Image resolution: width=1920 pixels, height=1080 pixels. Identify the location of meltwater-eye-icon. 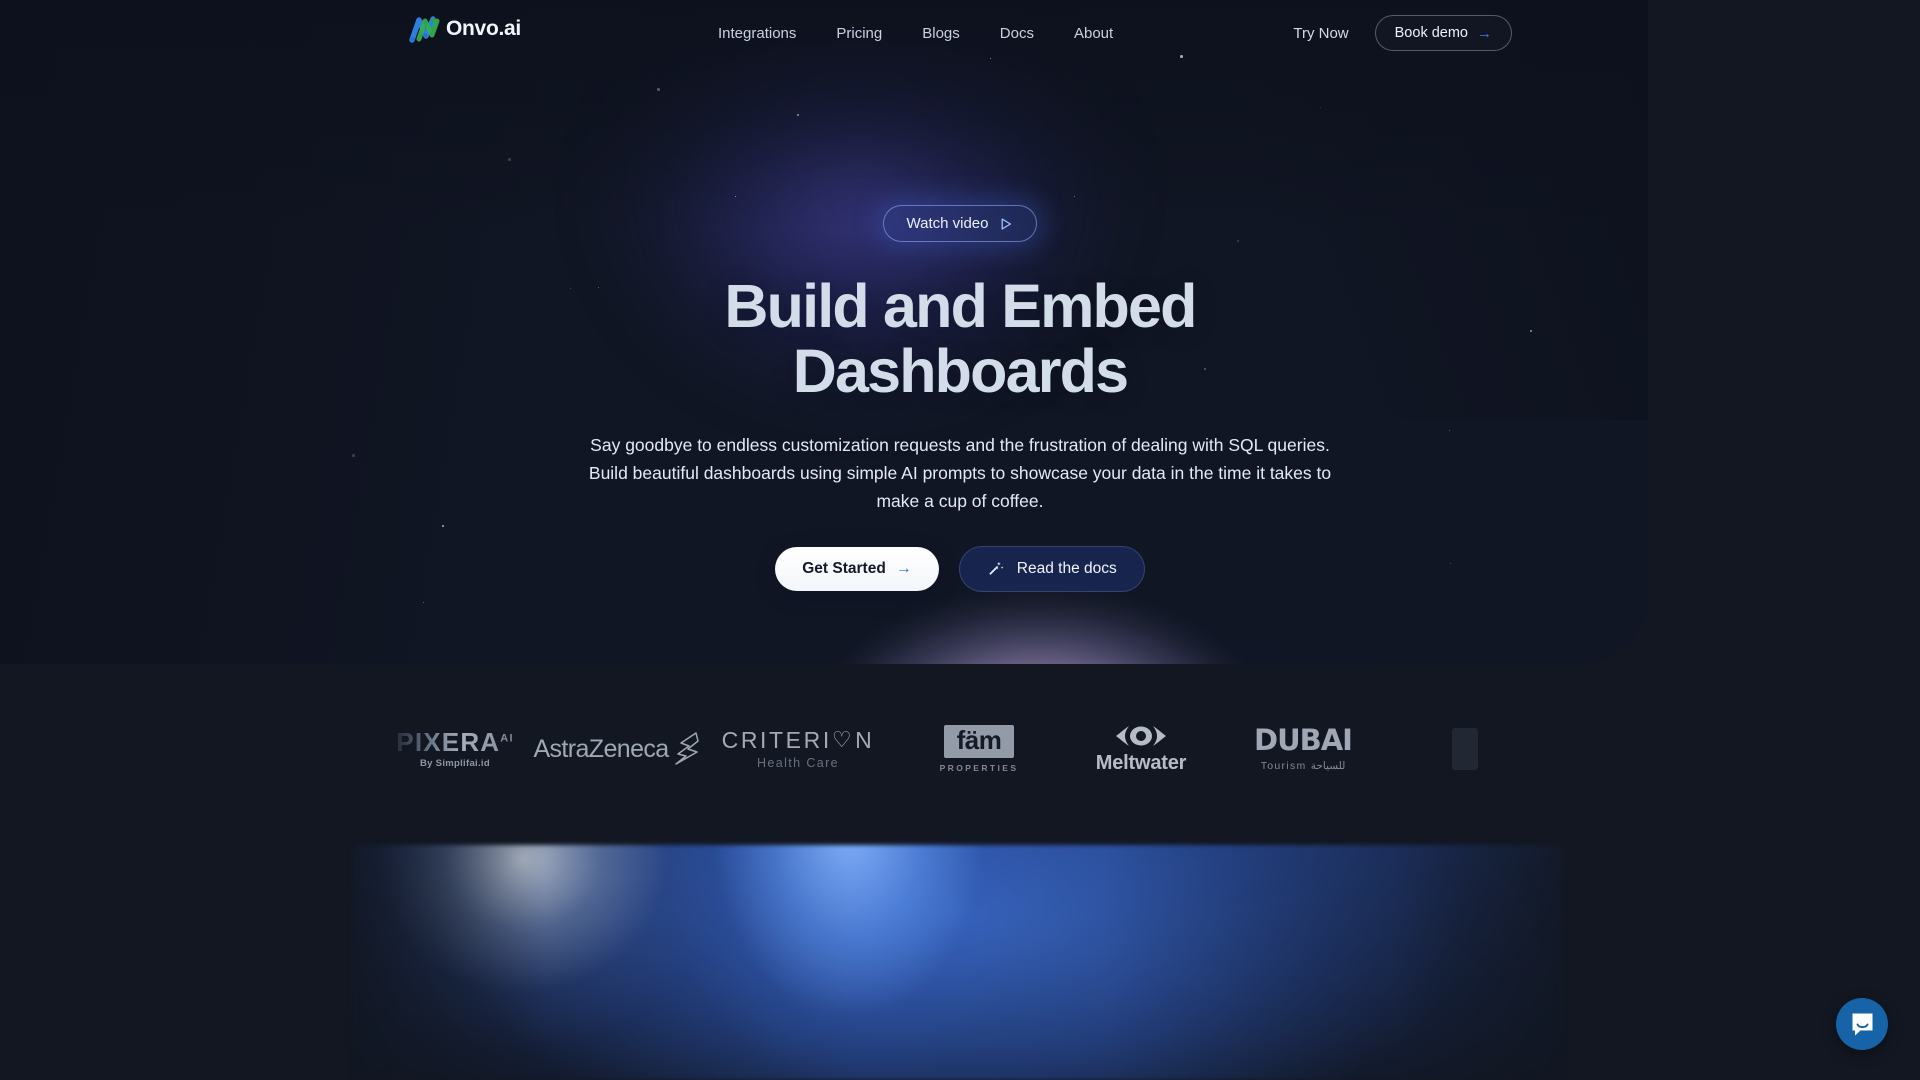
(1140, 735).